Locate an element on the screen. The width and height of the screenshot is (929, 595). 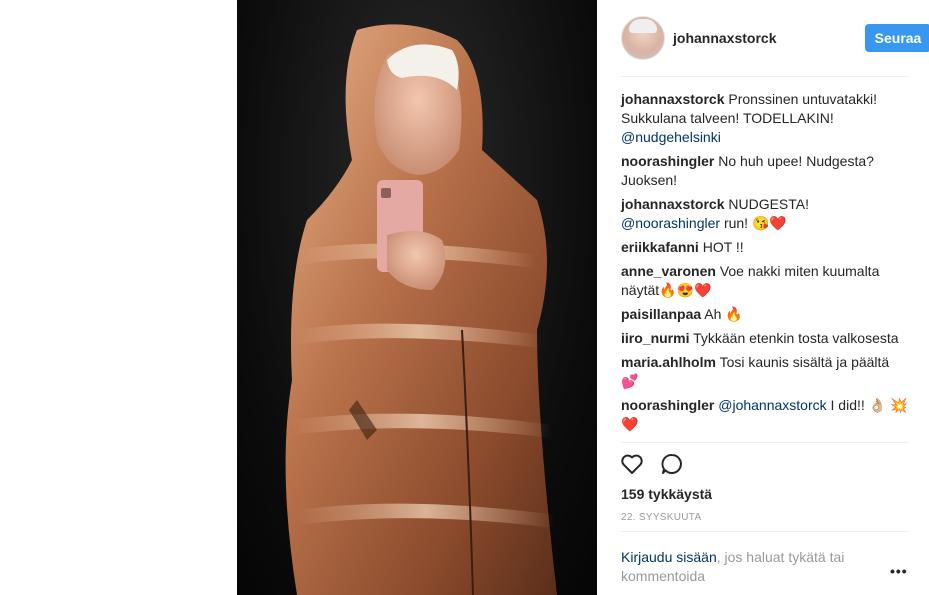
comment-text: Ah 🔥 is located at coordinates (723, 314).